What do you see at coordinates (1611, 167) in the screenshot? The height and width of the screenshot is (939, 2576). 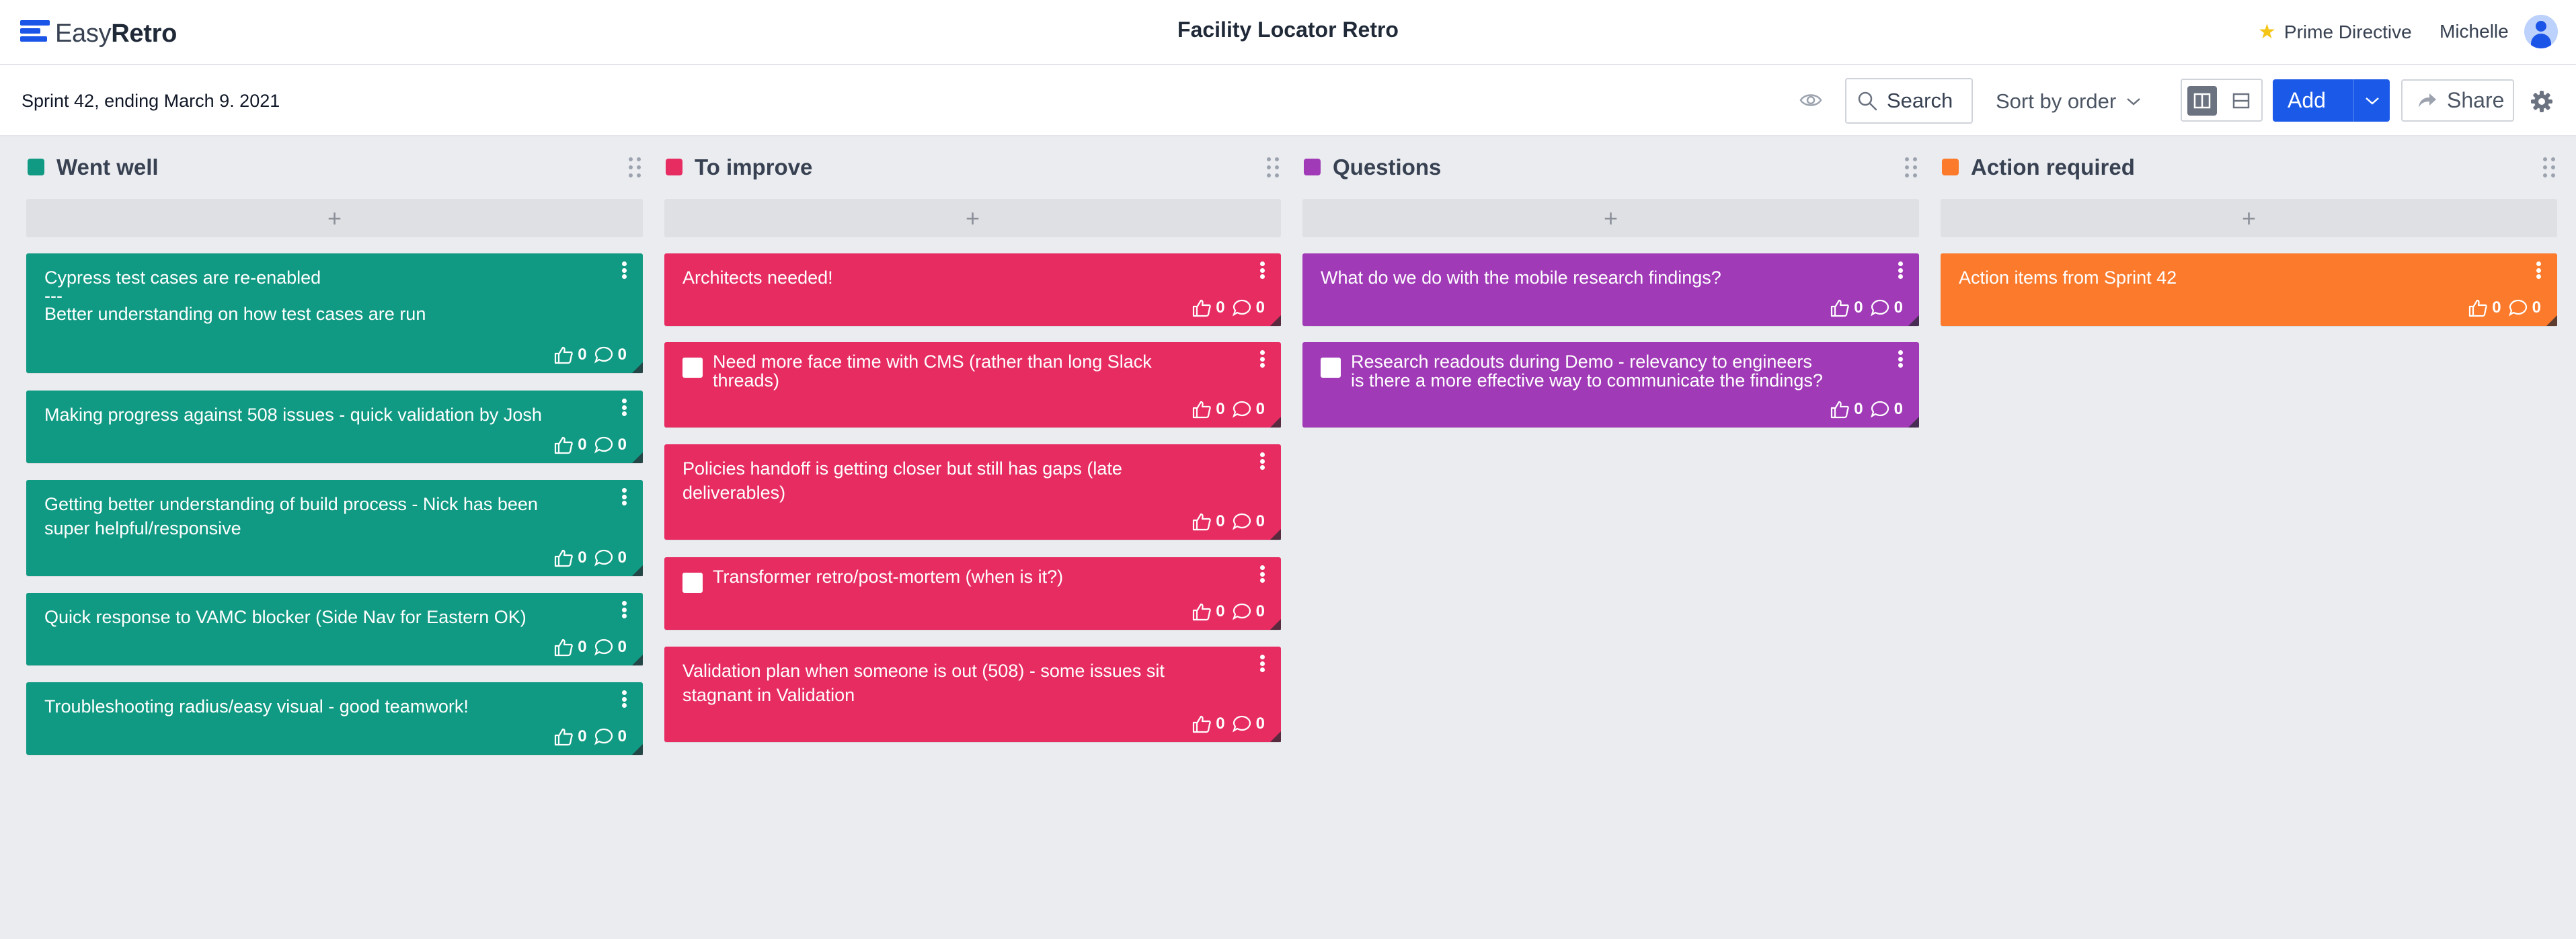 I see `column-header: Questions` at bounding box center [1611, 167].